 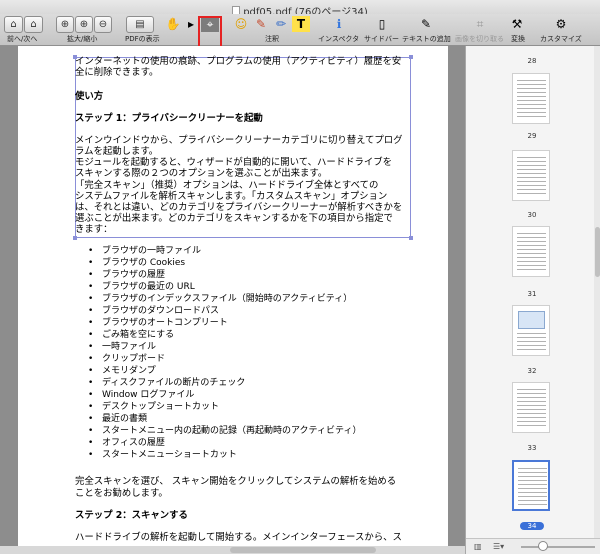 What do you see at coordinates (300, 9) in the screenshot?
I see `title-bar: pdf05.pdf (76のページ34)` at bounding box center [300, 9].